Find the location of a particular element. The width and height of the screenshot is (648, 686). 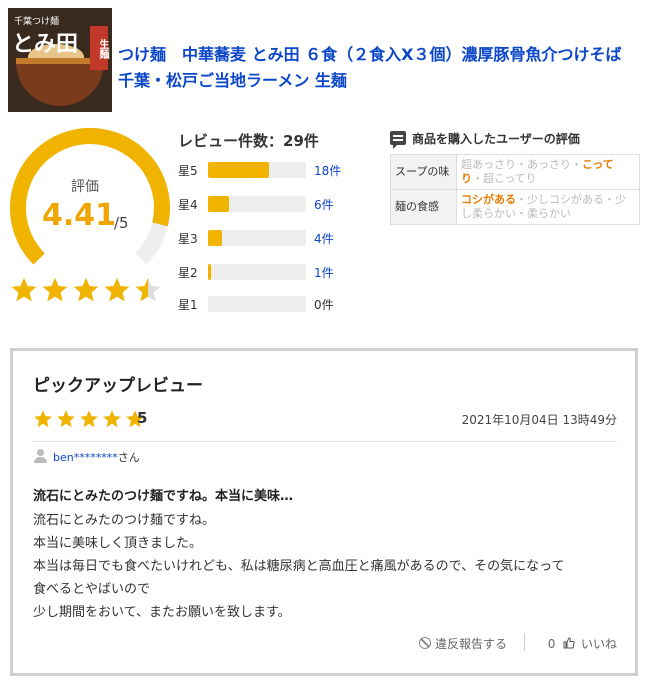

eval-option: 超こってり is located at coordinates (510, 178).